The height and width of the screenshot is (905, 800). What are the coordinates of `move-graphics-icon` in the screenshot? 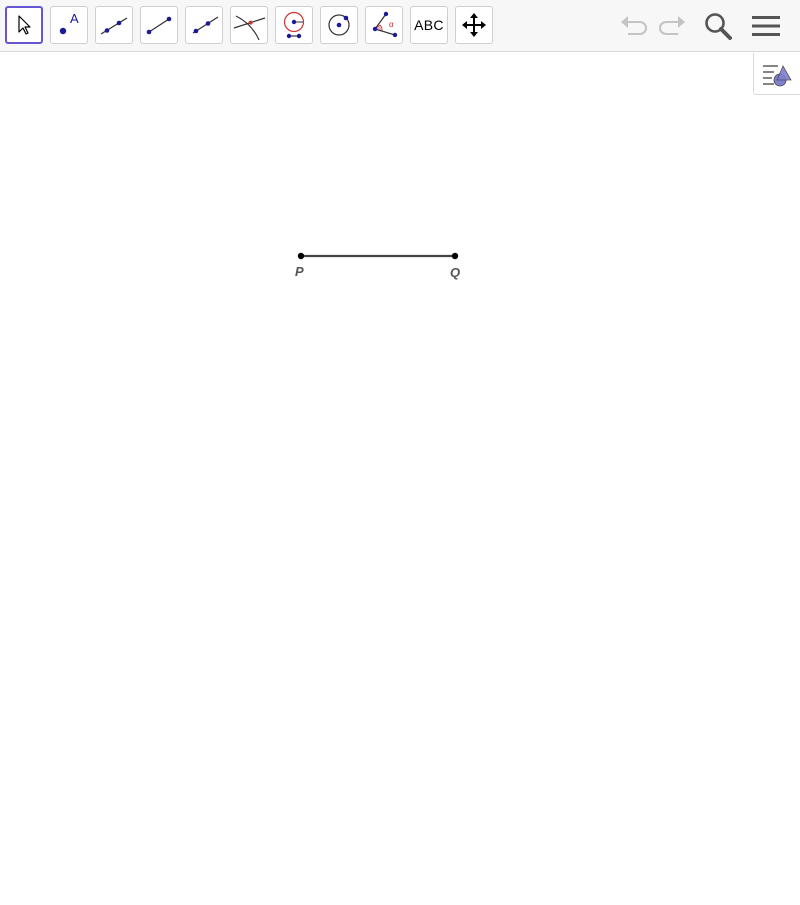 It's located at (474, 25).